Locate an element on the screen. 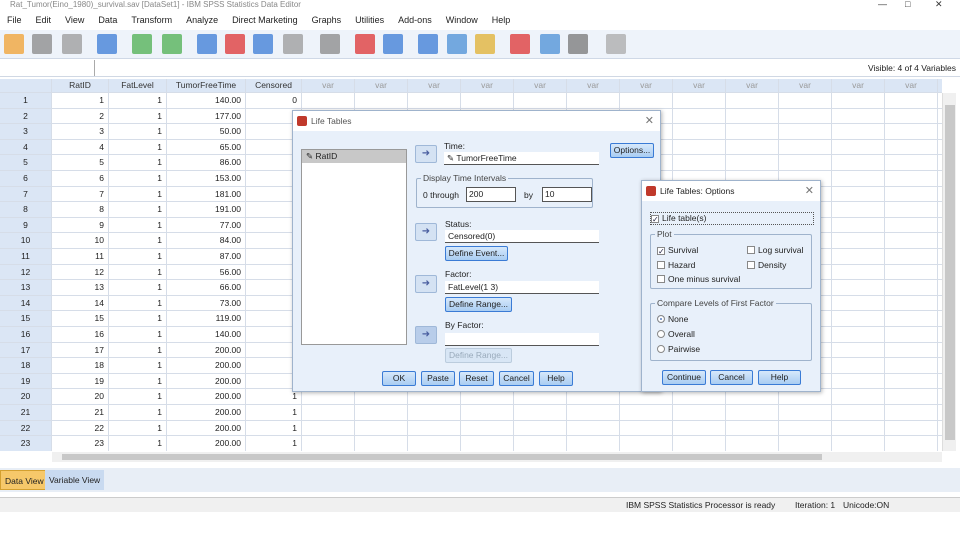 The width and height of the screenshot is (960, 540). table-cell: 13 is located at coordinates (80, 288).